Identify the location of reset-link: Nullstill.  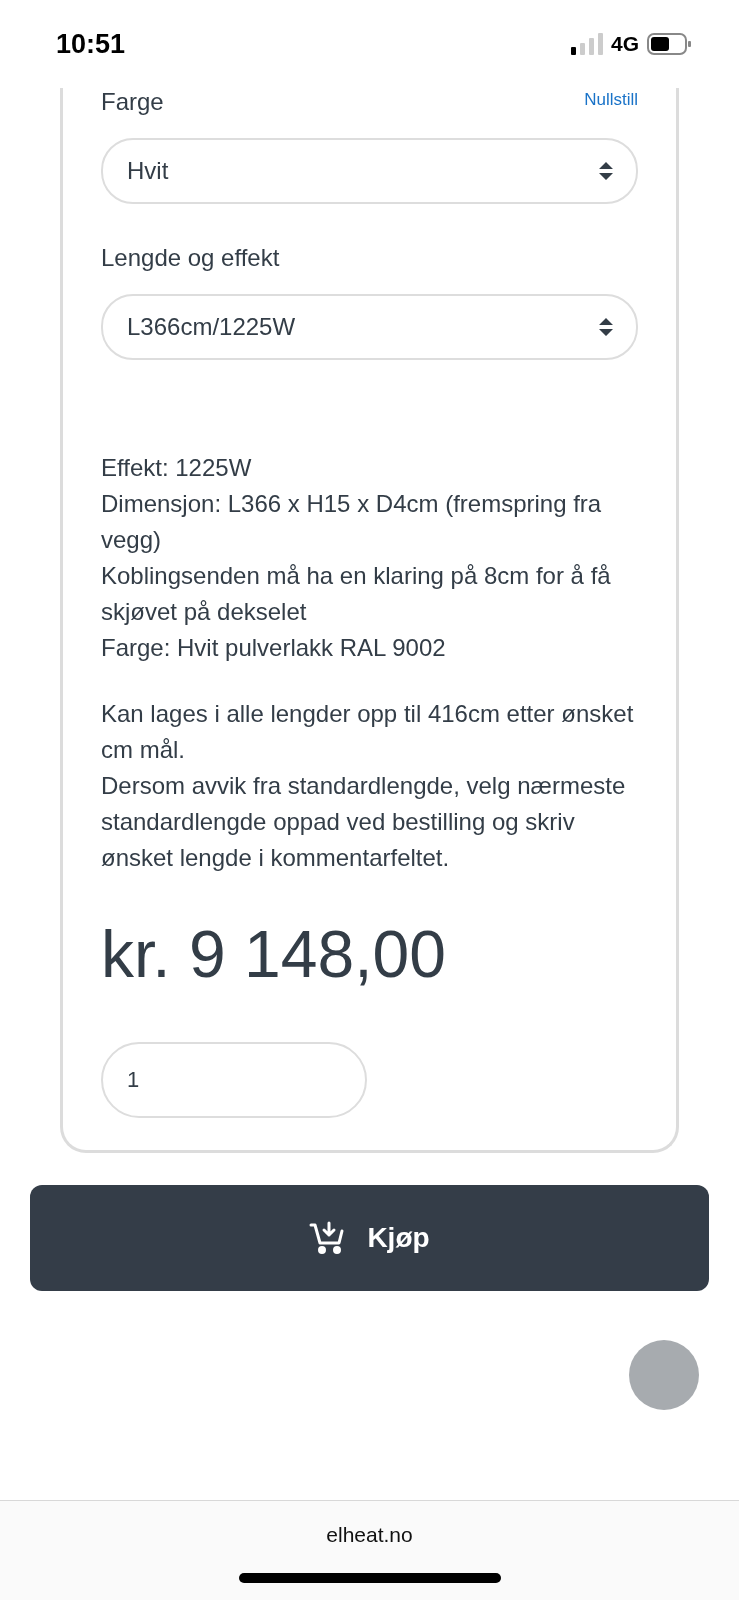
(611, 100).